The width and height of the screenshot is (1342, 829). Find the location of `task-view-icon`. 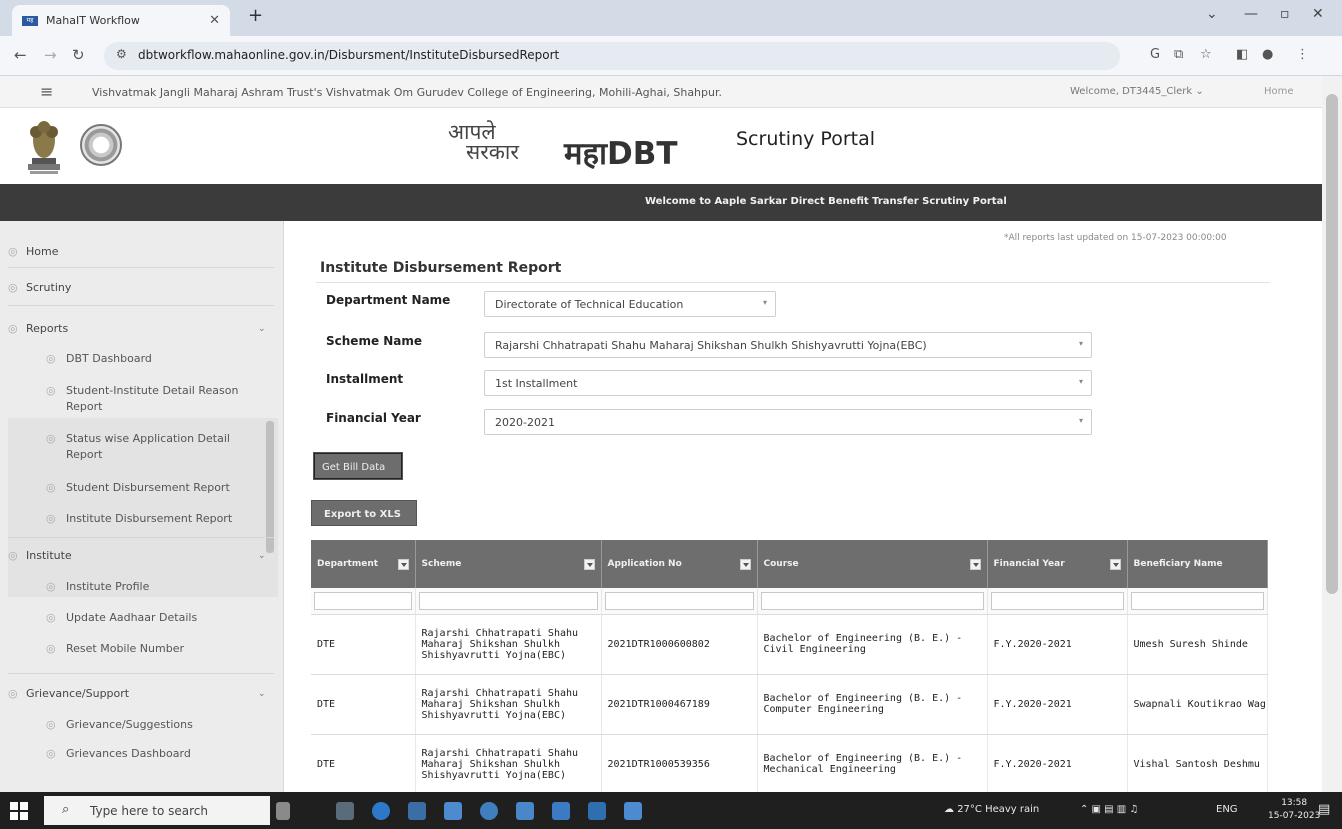

task-view-icon is located at coordinates (345, 811).